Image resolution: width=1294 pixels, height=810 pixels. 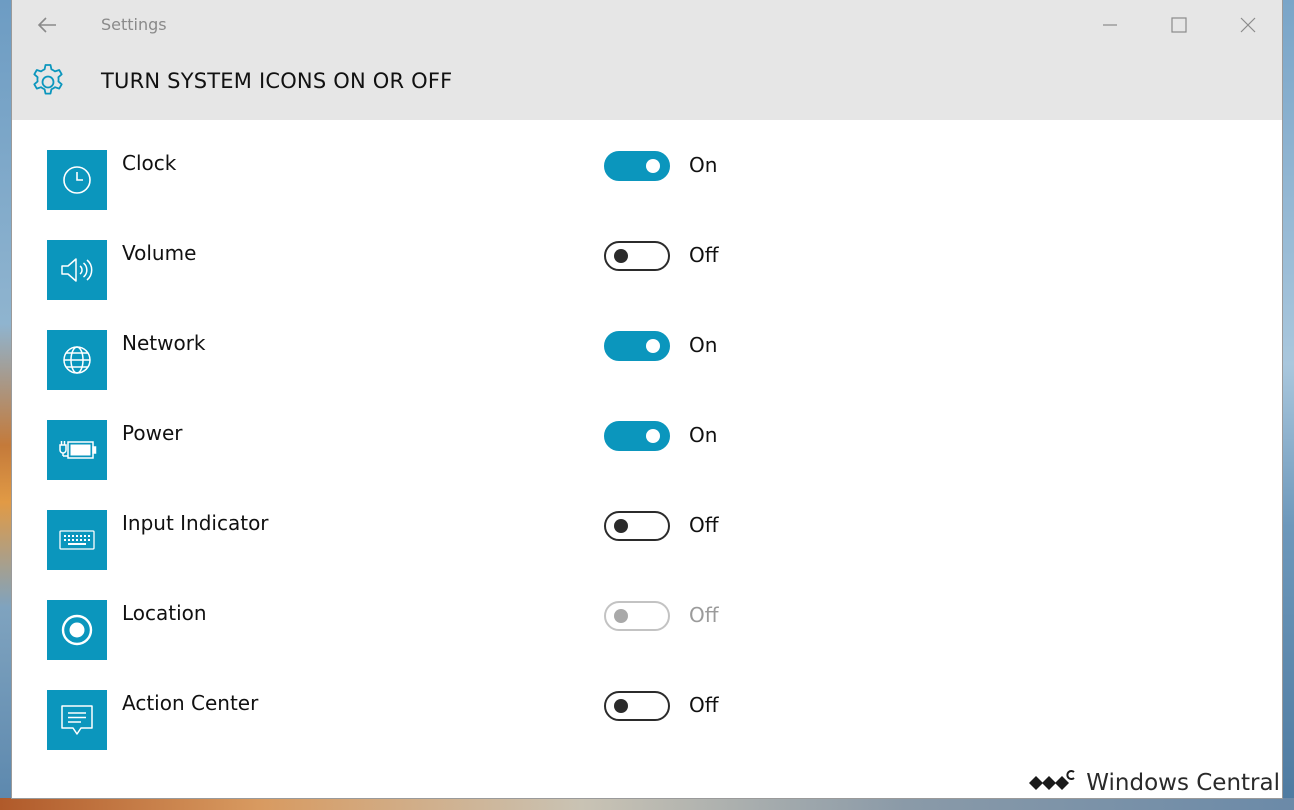 I want to click on list-item-clock: Clock On, so click(x=647, y=180).